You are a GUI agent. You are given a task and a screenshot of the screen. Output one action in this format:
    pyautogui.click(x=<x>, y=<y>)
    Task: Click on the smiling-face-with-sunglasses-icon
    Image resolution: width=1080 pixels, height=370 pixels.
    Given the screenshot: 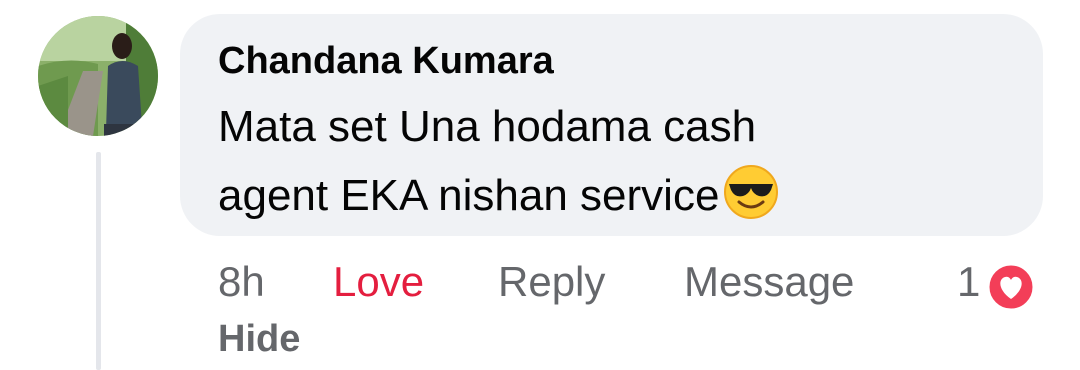 What is the action you would take?
    pyautogui.click(x=751, y=197)
    